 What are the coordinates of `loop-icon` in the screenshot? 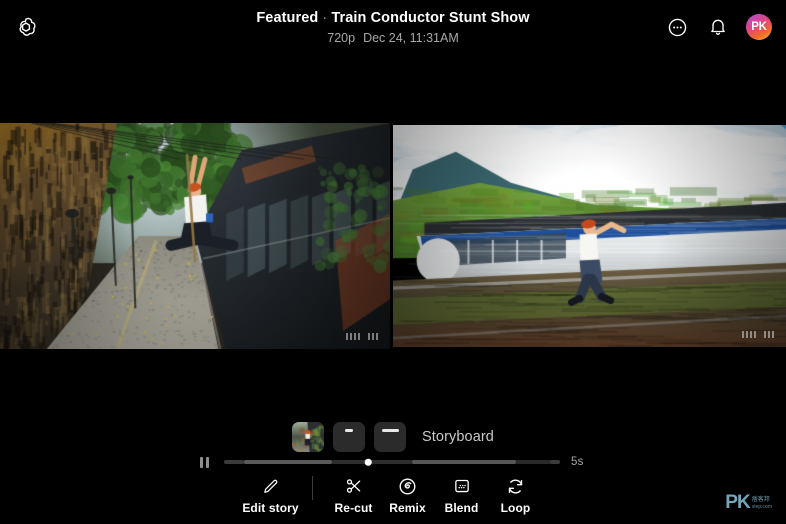 It's located at (515, 486).